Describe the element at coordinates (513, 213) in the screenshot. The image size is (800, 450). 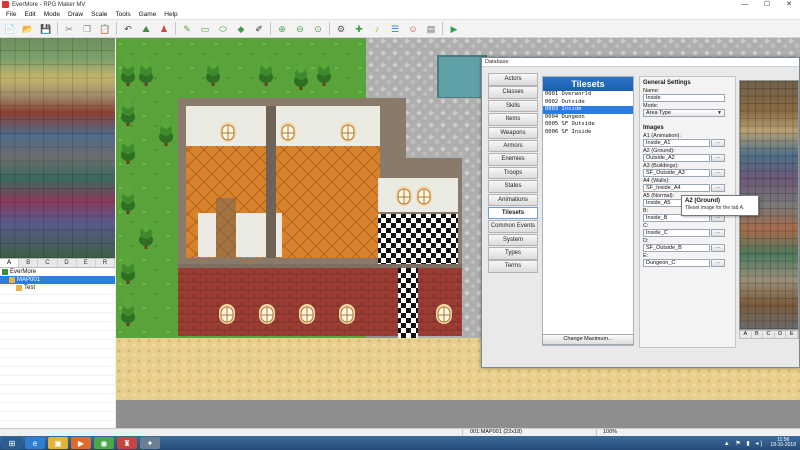
I see `category-tilesets: Tilesets` at that location.